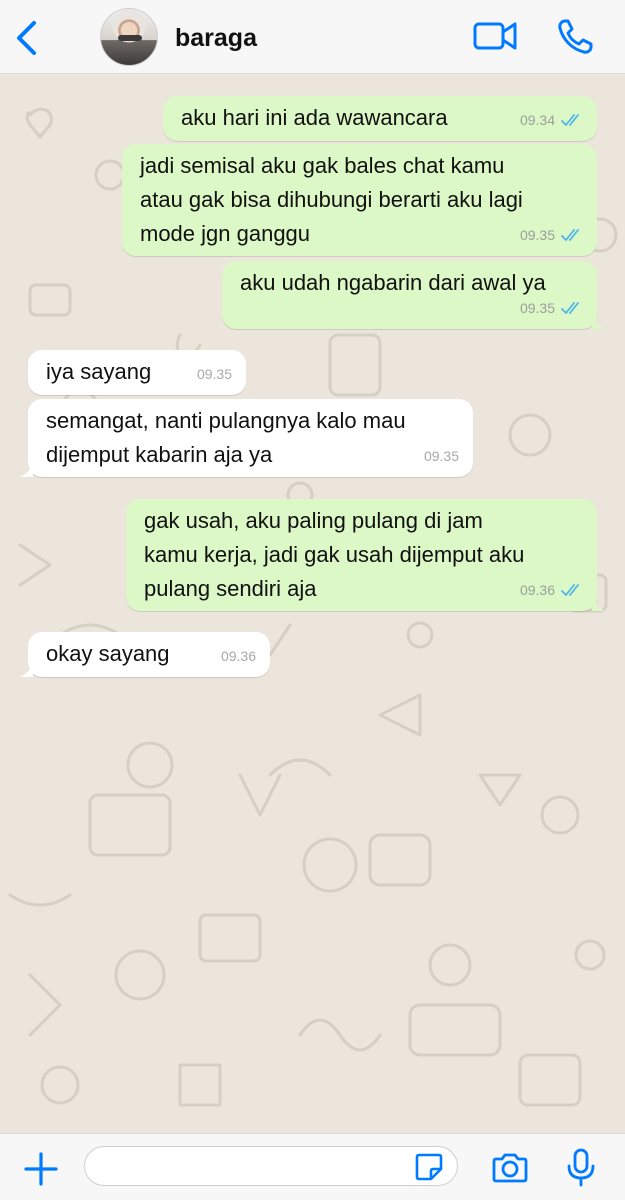 This screenshot has width=625, height=1200. What do you see at coordinates (216, 38) in the screenshot?
I see `contact-name: baraga` at bounding box center [216, 38].